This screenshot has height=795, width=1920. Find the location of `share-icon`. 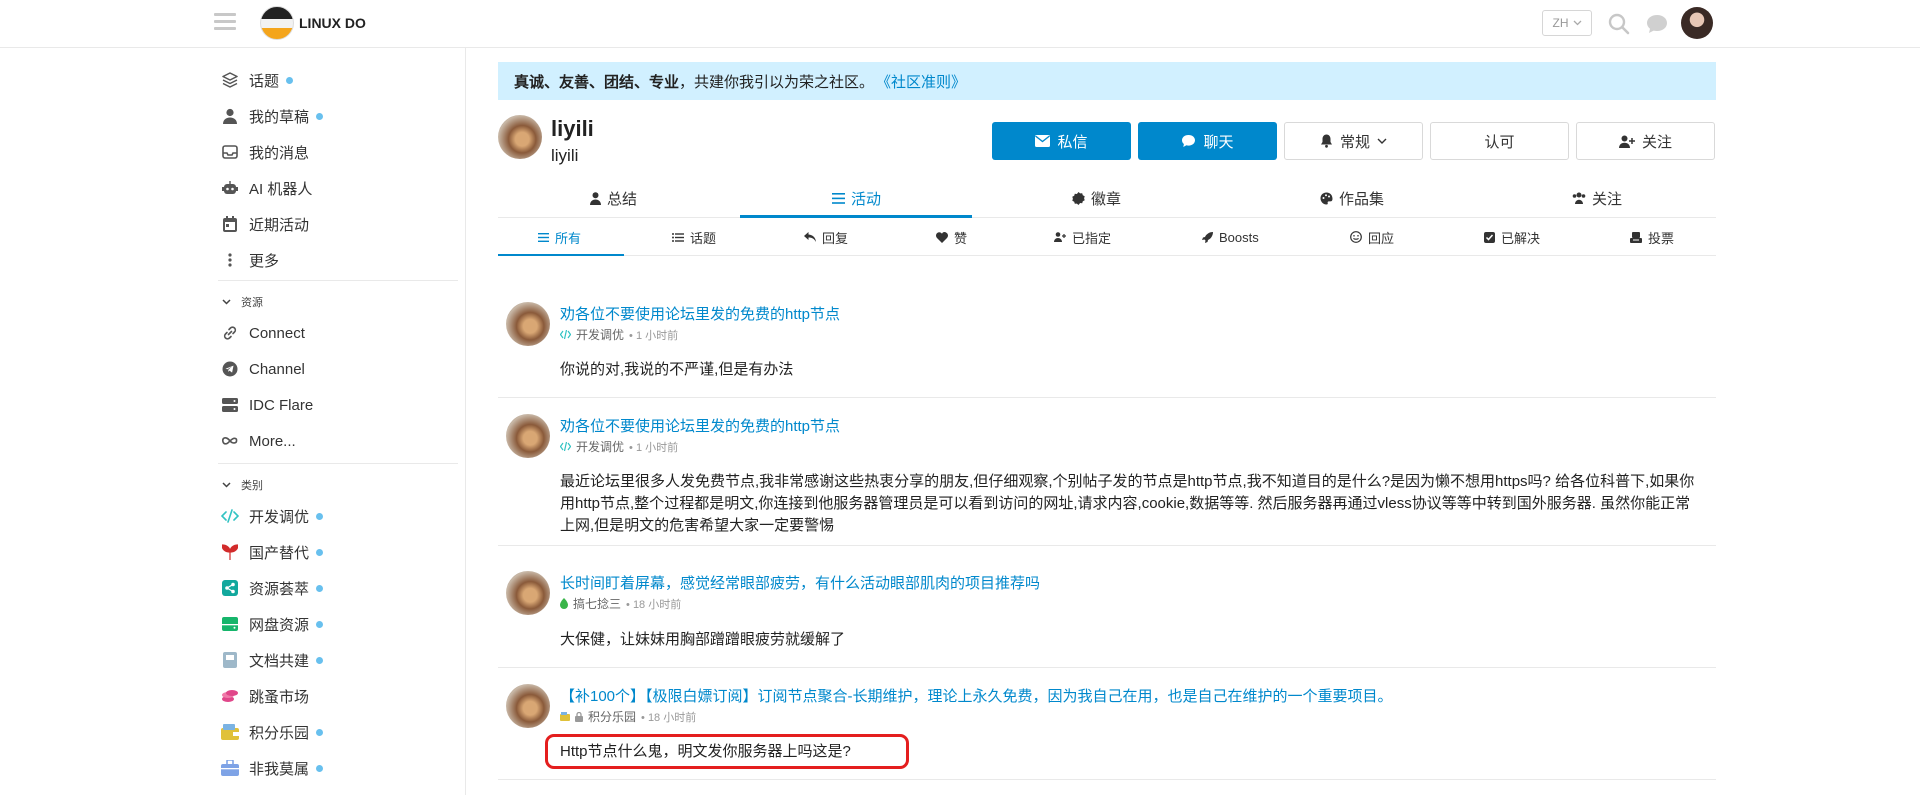

share-icon is located at coordinates (230, 588).